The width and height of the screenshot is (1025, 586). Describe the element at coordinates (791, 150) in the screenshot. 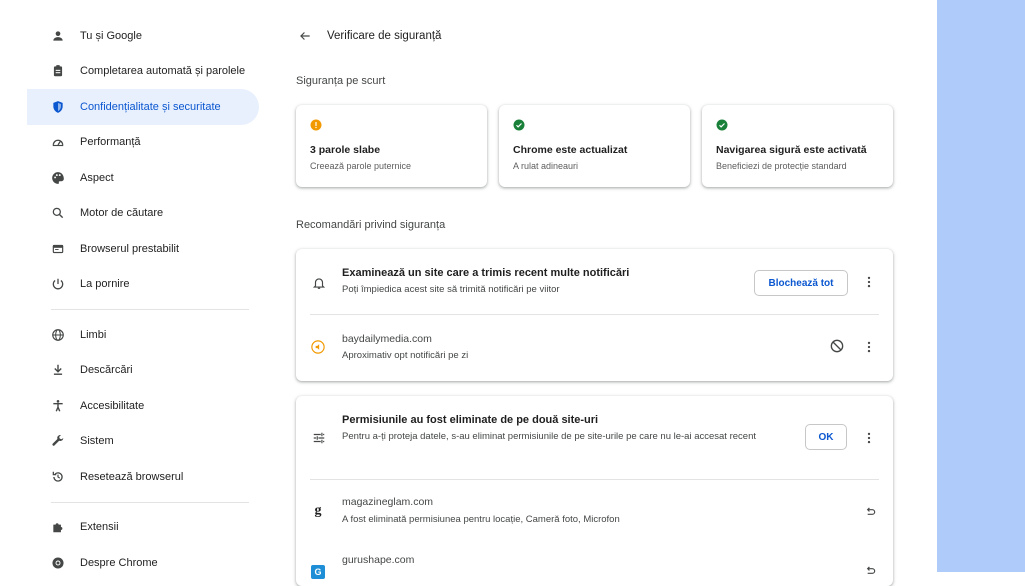

I see `card-title: Navigarea sigură este activată` at that location.